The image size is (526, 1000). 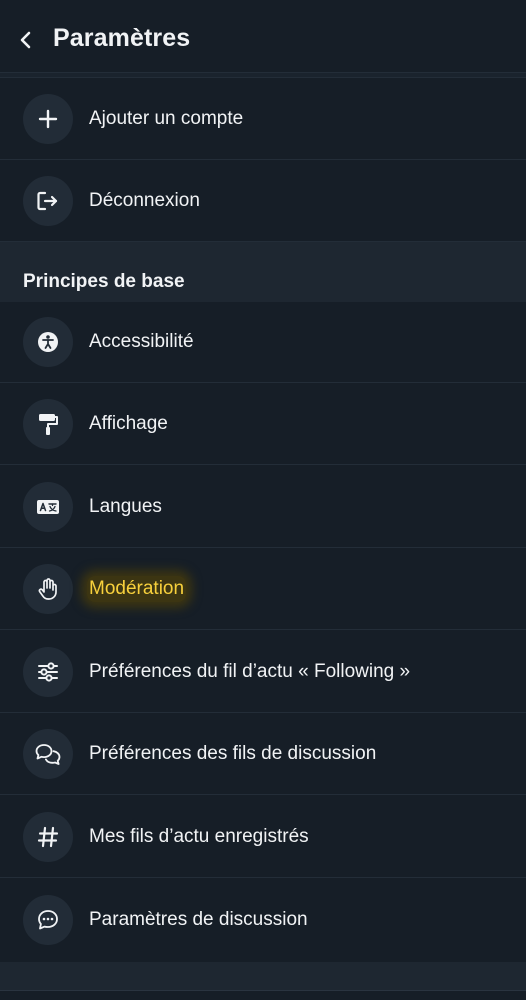 I want to click on accessibility-item: Accessibilité, so click(x=263, y=342).